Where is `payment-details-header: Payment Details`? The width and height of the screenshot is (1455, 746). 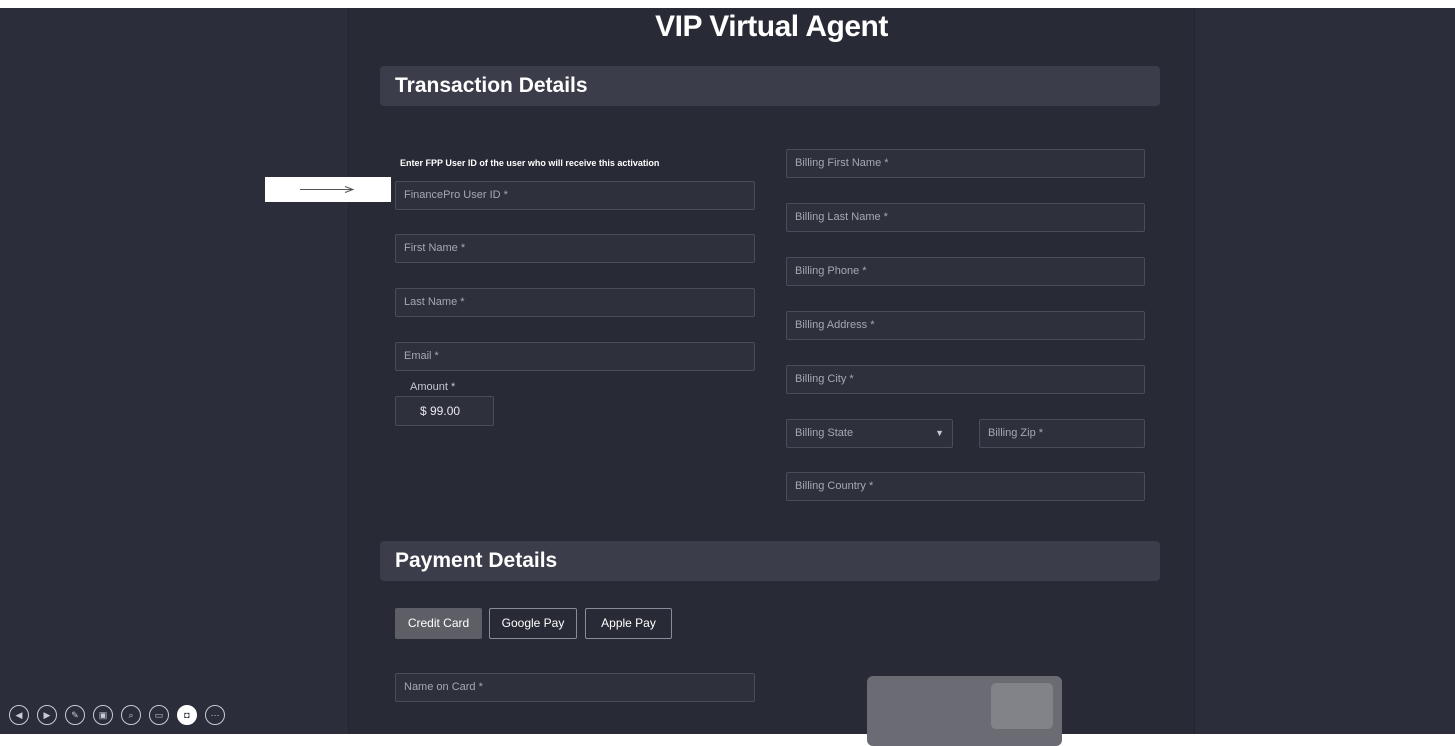 payment-details-header: Payment Details is located at coordinates (770, 561).